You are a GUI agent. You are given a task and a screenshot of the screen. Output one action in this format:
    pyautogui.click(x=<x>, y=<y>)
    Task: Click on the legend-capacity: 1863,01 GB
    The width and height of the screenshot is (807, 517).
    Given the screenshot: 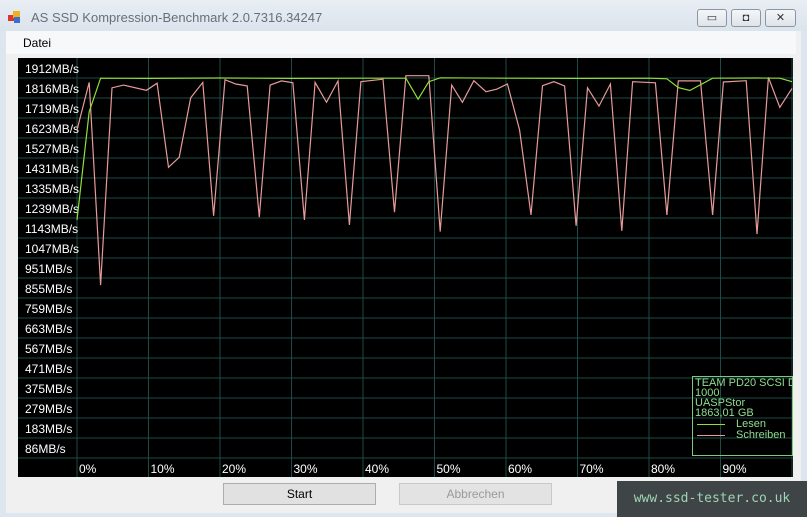 What is the action you would take?
    pyautogui.click(x=724, y=413)
    